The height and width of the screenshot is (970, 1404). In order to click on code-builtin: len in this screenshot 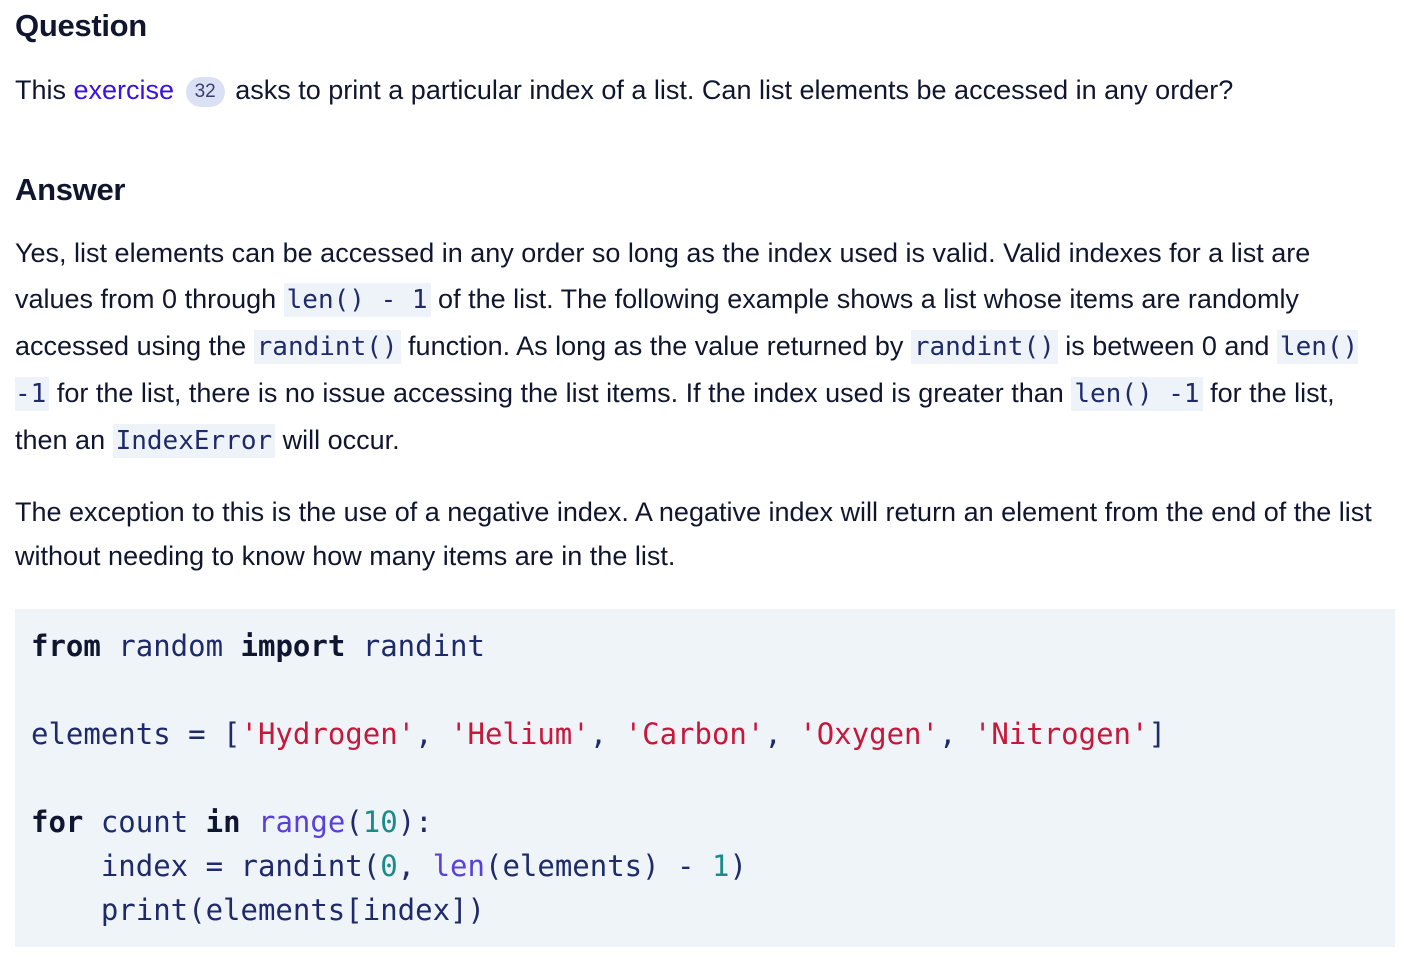, I will do `click(458, 866)`.